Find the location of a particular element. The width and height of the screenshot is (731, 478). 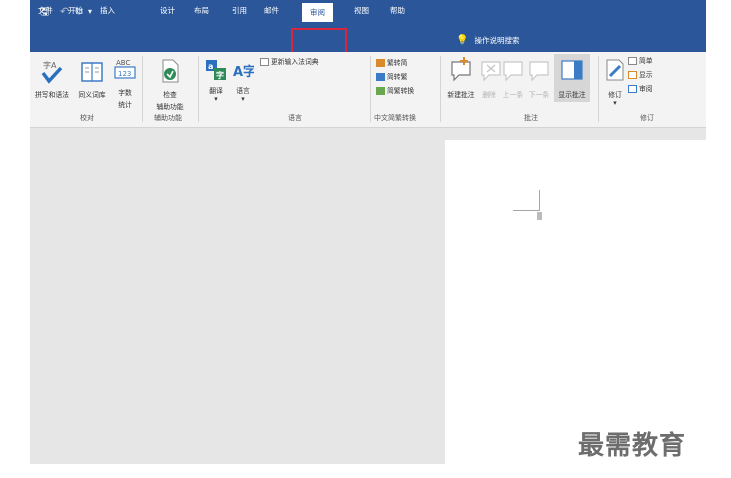

show-markup-label: 显示 is located at coordinates (646, 75).